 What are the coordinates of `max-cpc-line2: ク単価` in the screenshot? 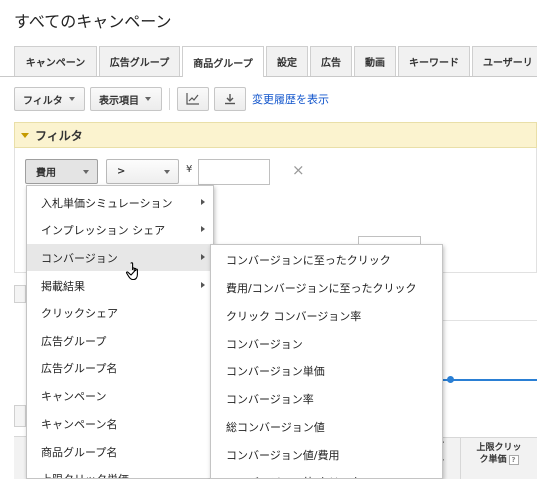 It's located at (493, 460).